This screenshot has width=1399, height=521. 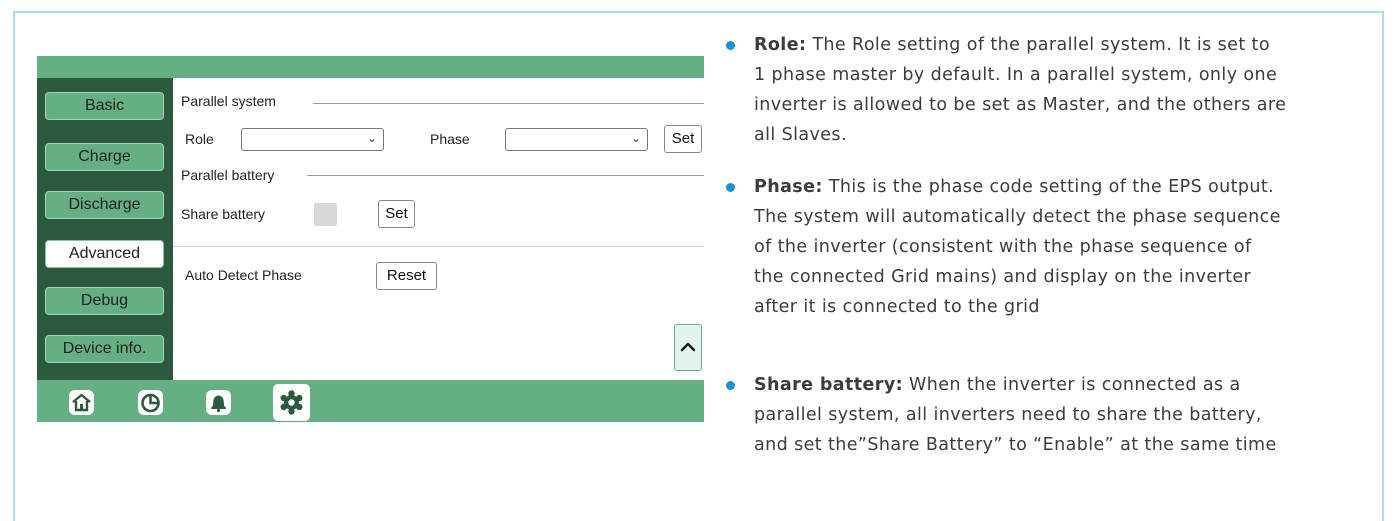 I want to click on role-term: Role:, so click(x=780, y=45).